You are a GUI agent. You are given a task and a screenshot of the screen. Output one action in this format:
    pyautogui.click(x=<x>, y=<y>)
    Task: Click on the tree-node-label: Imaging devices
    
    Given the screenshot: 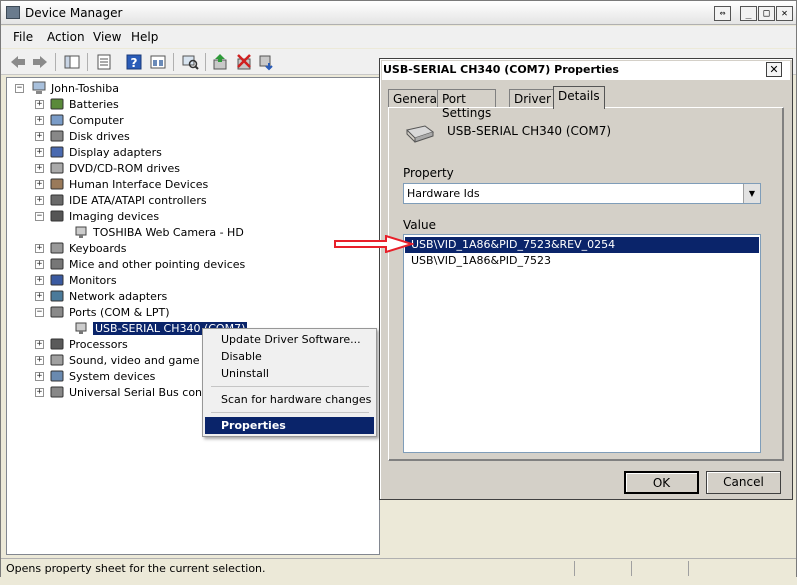 What is the action you would take?
    pyautogui.click(x=114, y=216)
    